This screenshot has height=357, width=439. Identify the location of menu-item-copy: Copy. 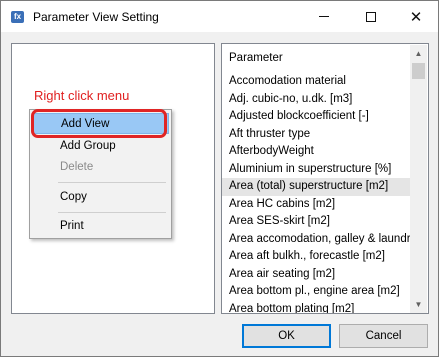
(101, 197).